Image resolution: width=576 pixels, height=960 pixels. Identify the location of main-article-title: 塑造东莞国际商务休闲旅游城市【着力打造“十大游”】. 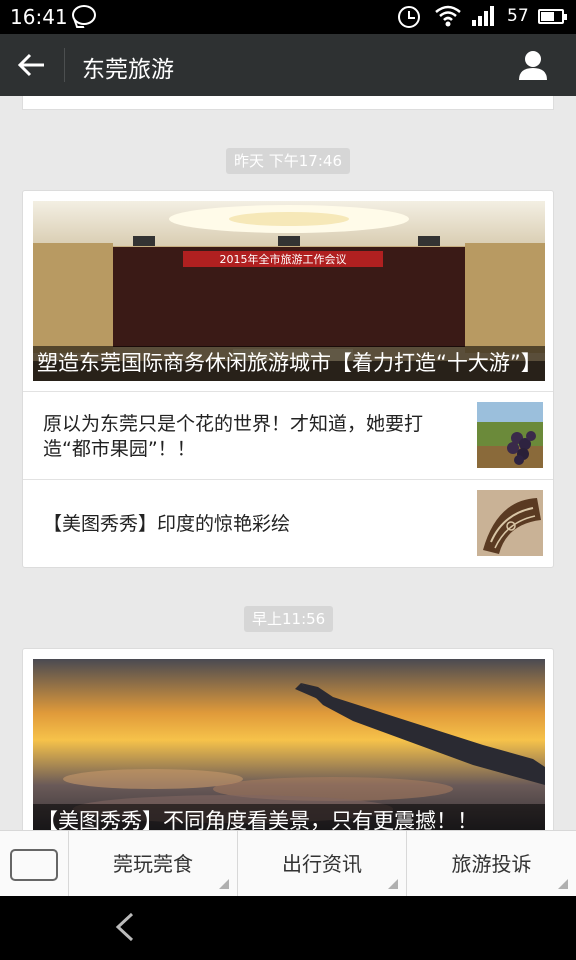
(289, 363).